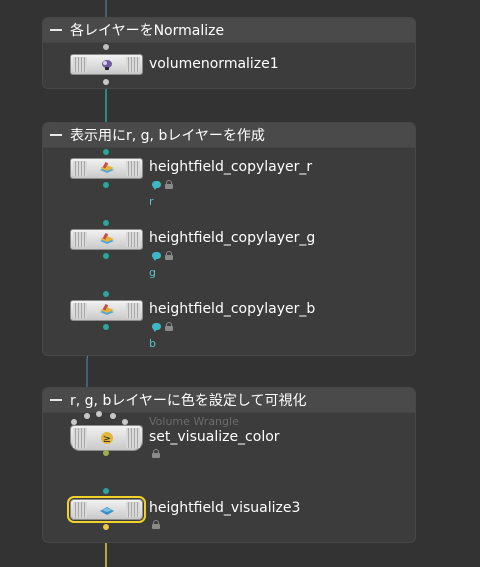 The height and width of the screenshot is (567, 480). Describe the element at coordinates (232, 309) in the screenshot. I see `node-name: heightfield_copylayer_b` at that location.